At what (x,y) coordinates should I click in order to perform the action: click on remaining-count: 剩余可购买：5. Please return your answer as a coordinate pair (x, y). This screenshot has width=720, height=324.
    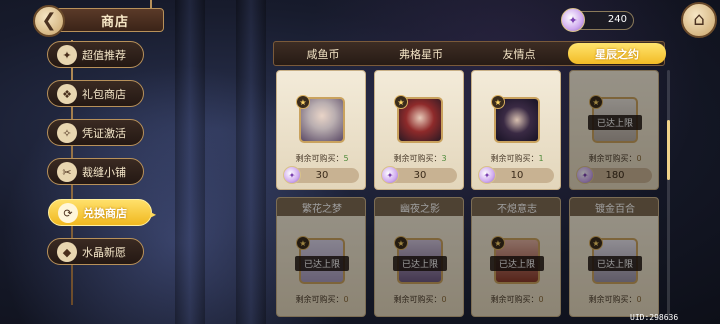
    Looking at the image, I should click on (321, 158).